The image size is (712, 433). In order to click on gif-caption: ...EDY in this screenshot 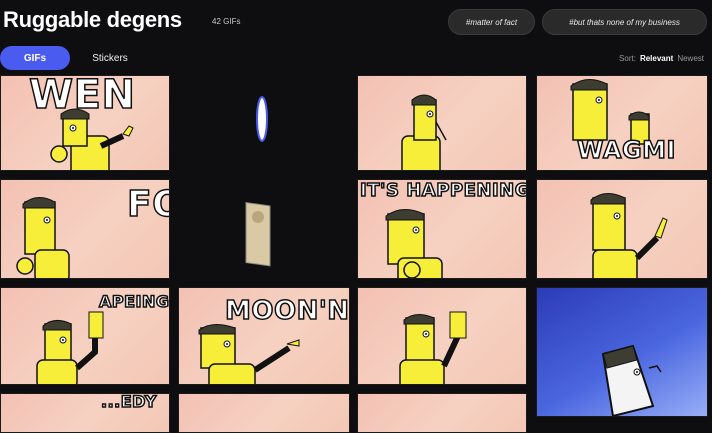, I will do `click(128, 402)`.